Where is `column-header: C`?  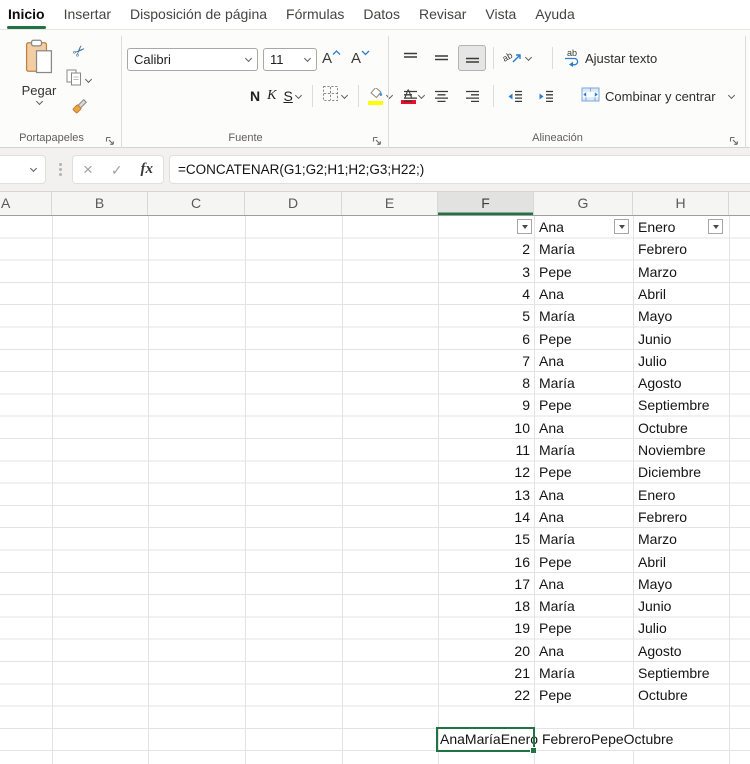
column-header: C is located at coordinates (196, 203).